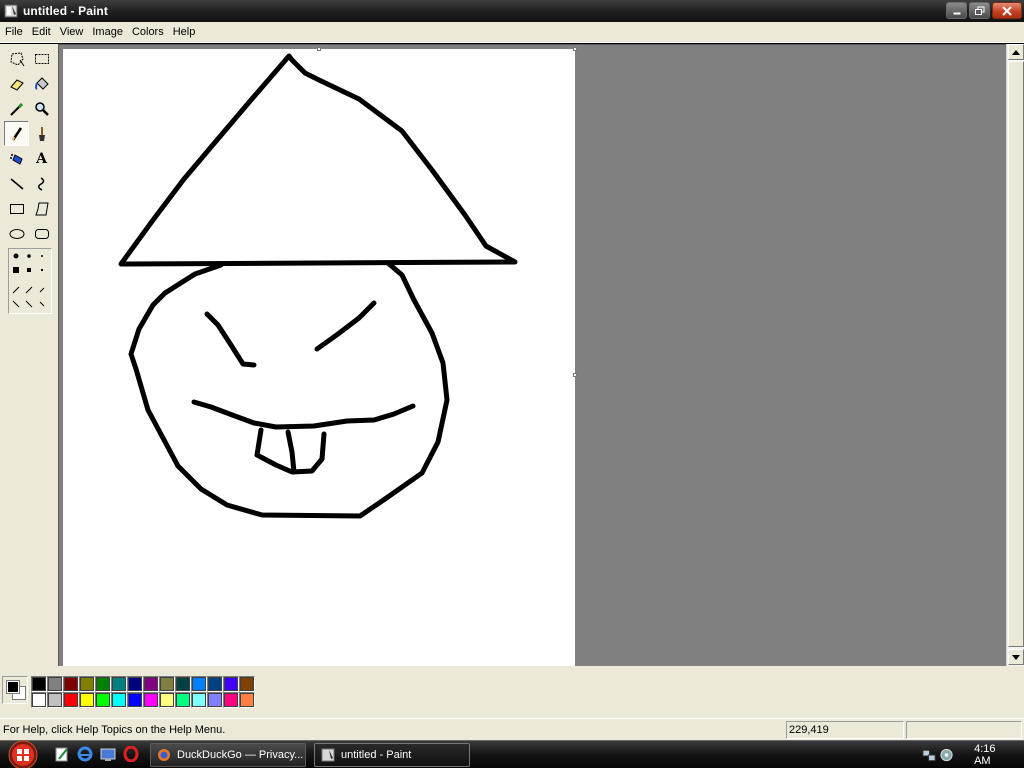 Image resolution: width=1024 pixels, height=768 pixels. What do you see at coordinates (13, 32) in the screenshot?
I see `menu-file: File` at bounding box center [13, 32].